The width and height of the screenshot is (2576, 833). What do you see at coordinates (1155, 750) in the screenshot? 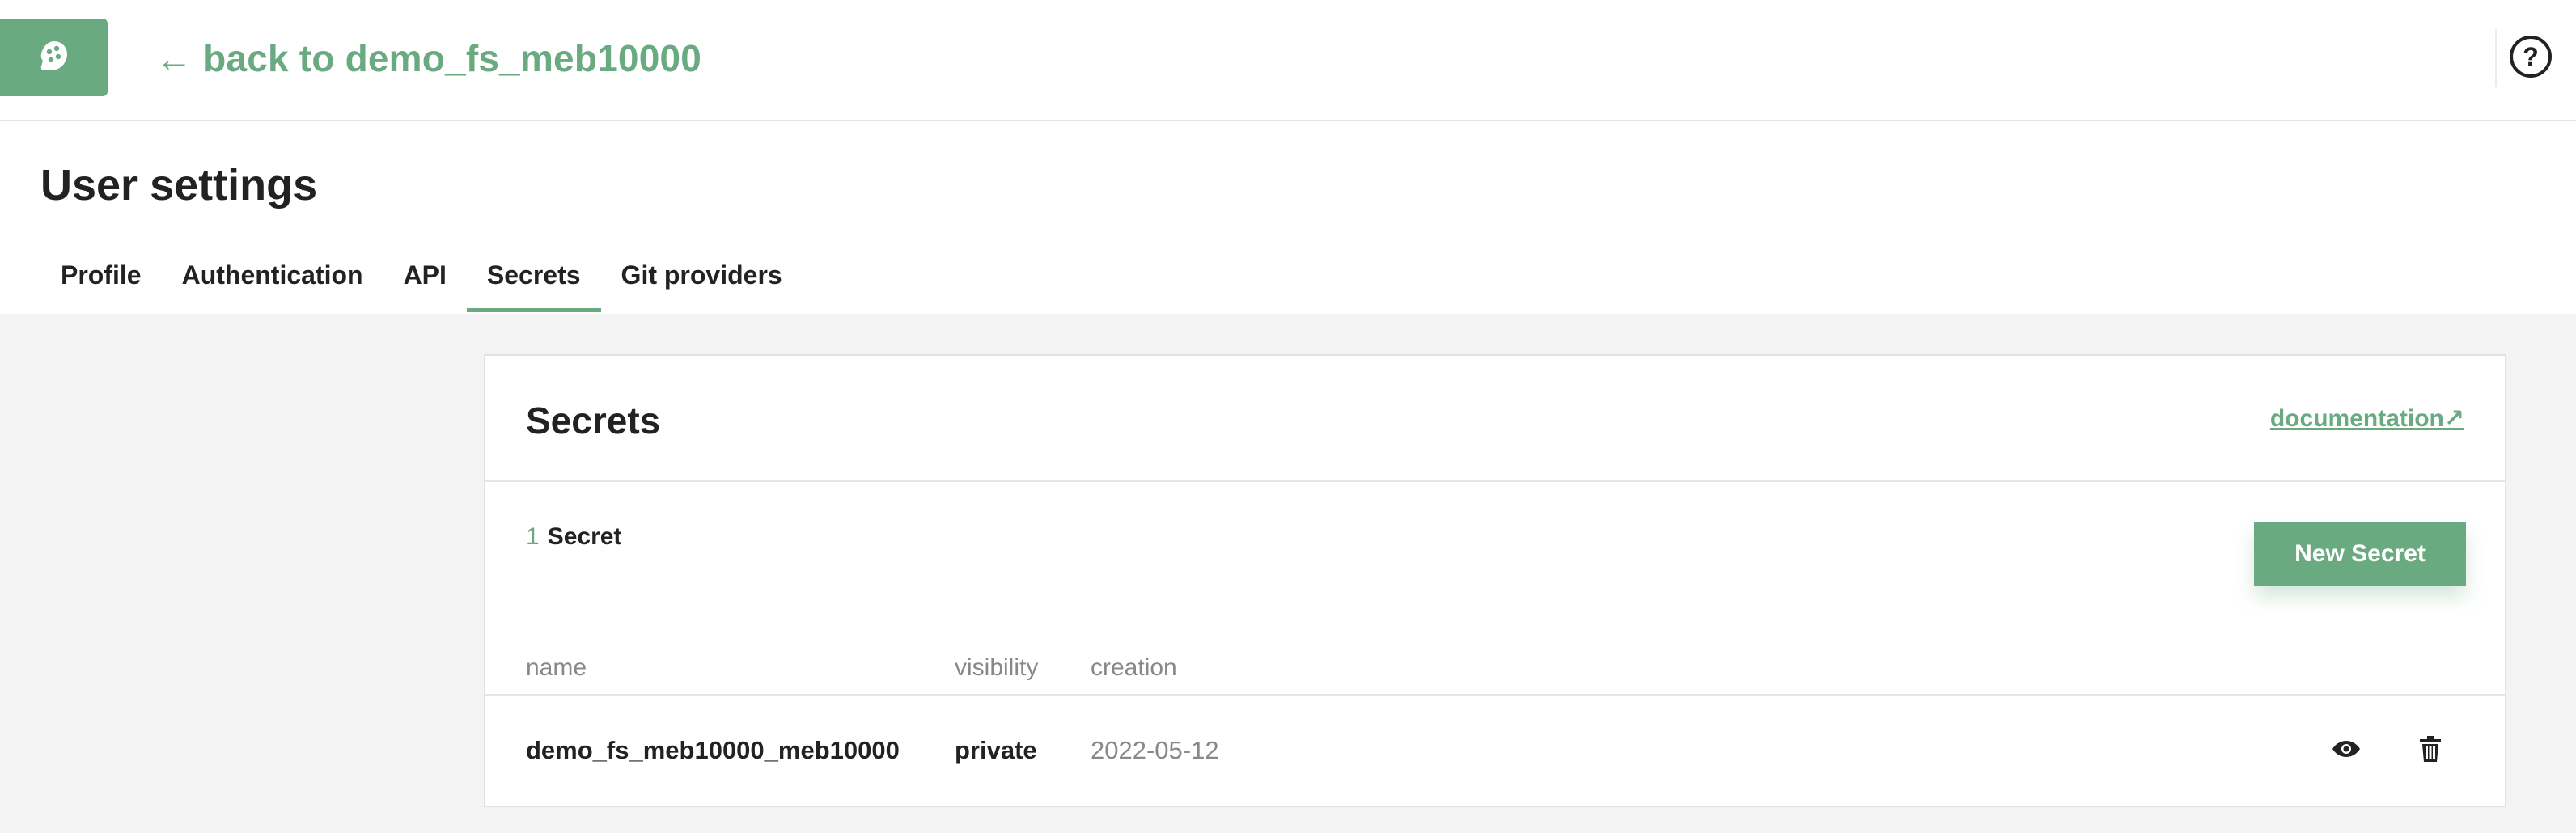
I see `secret-creation-date: 2022-05-12` at bounding box center [1155, 750].